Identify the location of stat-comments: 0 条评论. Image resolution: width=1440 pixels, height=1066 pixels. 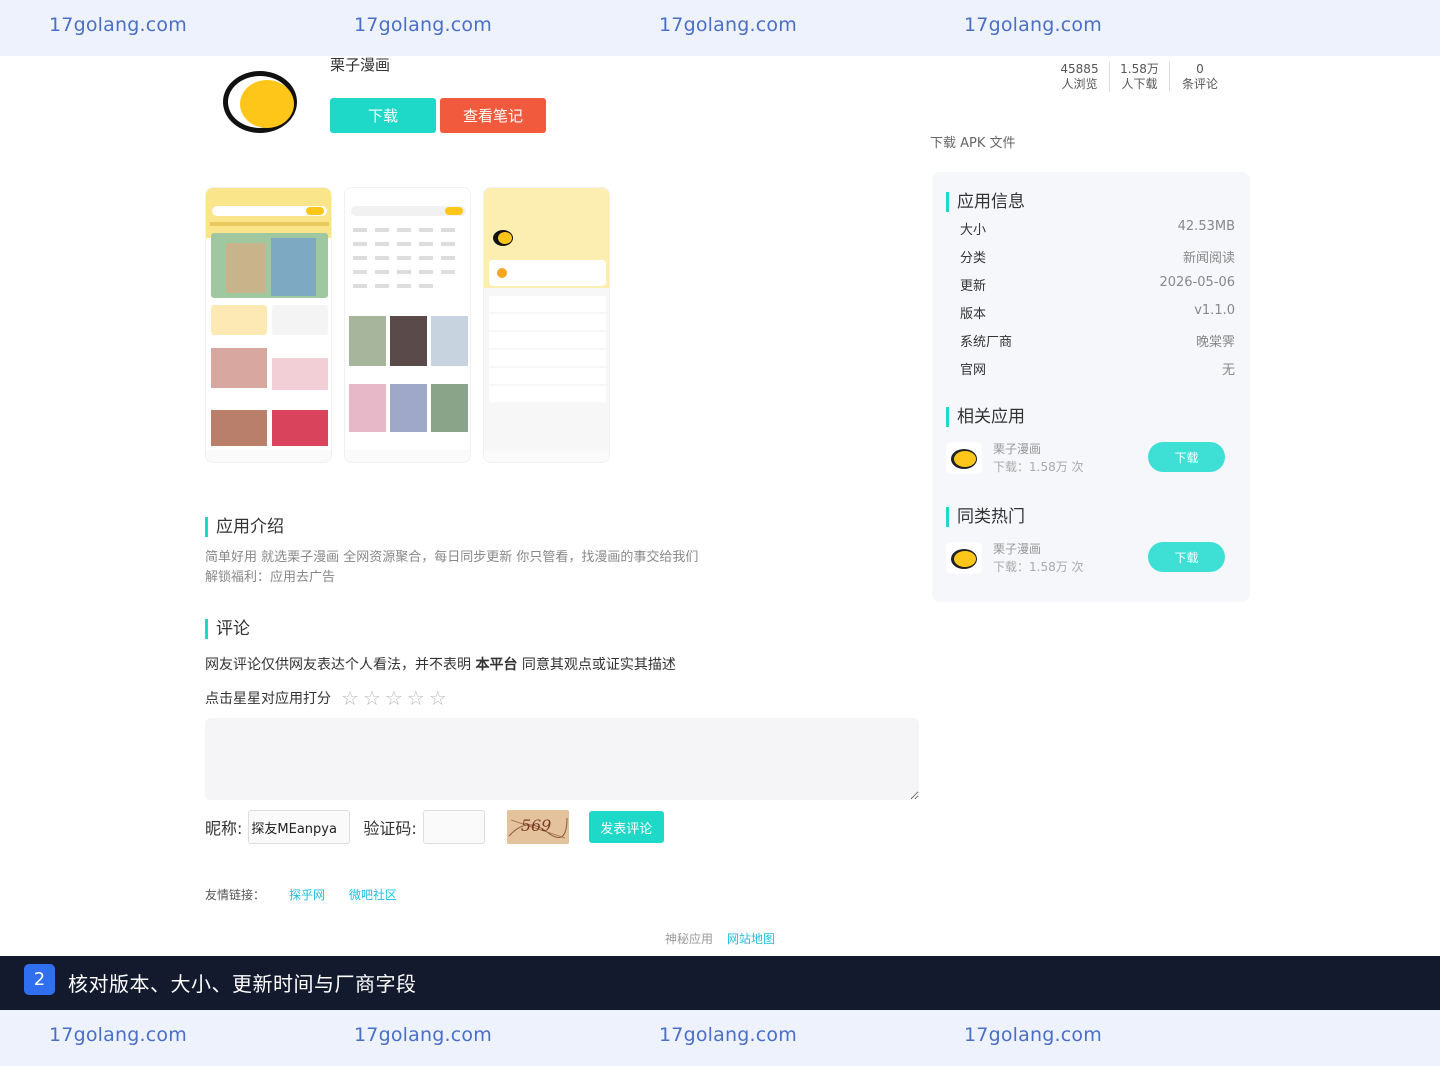
(1200, 77).